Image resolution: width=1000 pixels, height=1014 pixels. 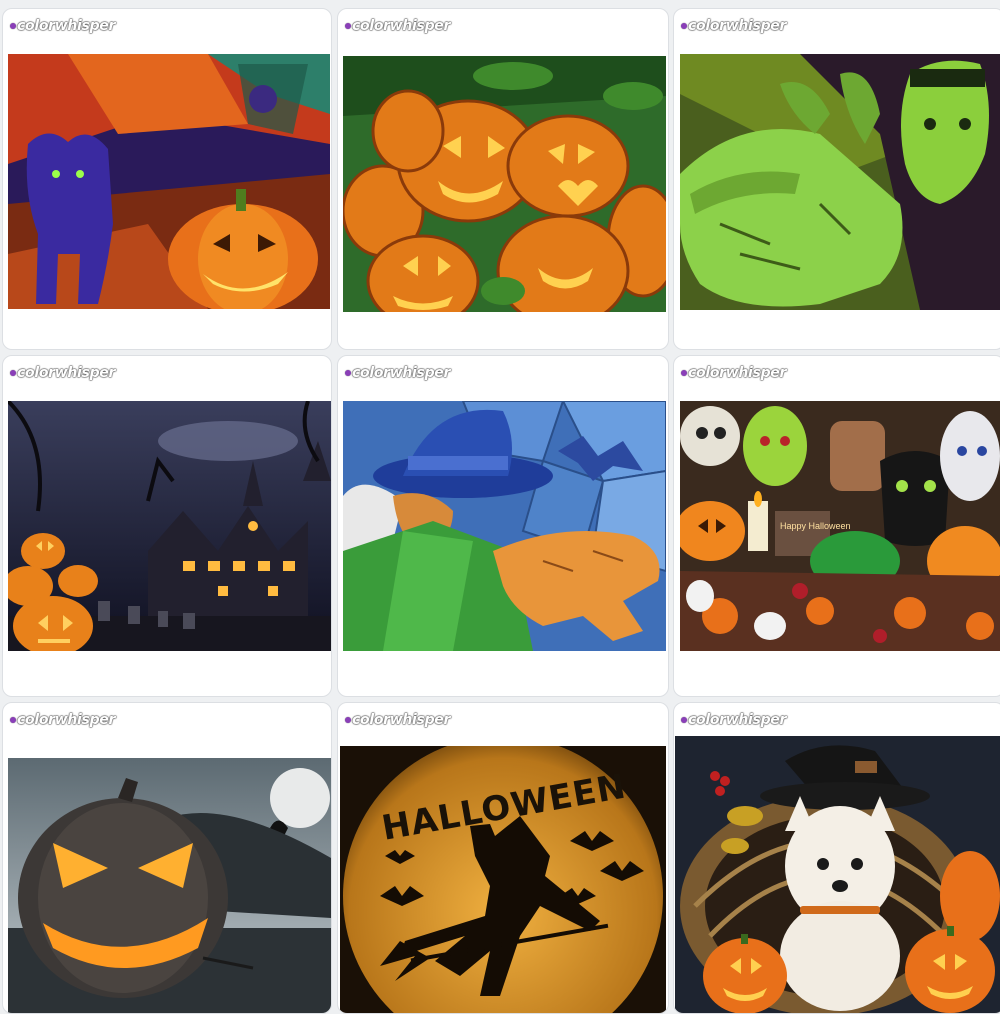 I want to click on product-card-7: colorwhisper, so click(x=167, y=858).